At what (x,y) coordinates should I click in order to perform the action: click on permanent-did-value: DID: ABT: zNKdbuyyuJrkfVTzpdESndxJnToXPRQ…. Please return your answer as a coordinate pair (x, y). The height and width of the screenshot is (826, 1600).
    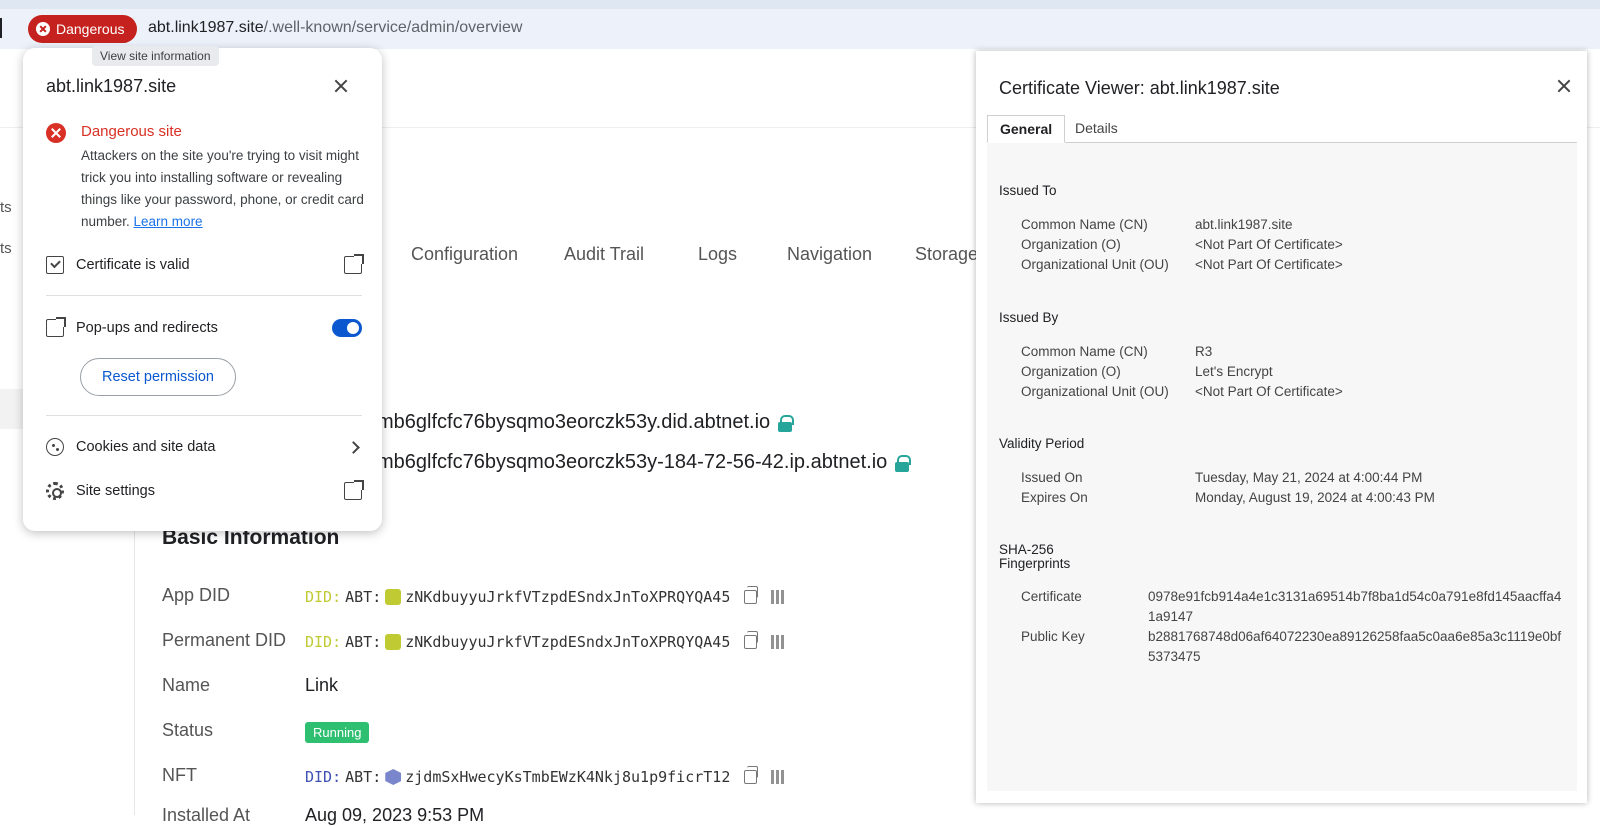
    Looking at the image, I should click on (545, 641).